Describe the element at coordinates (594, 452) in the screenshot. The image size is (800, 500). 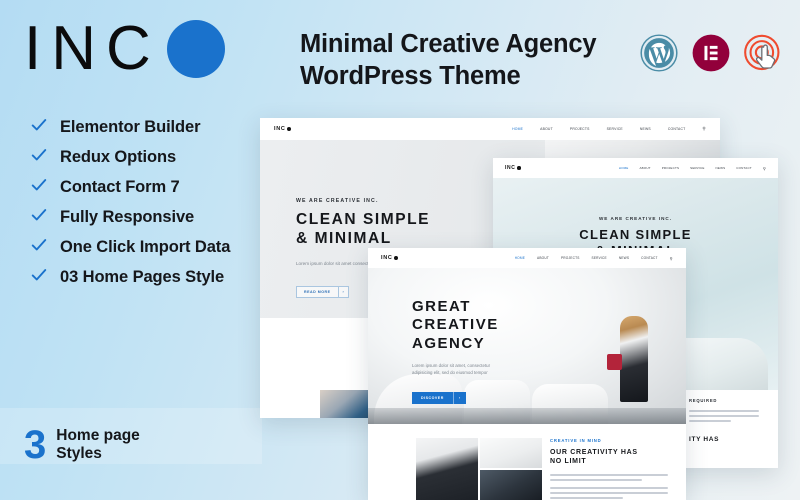
I see `mockup-three-sub-title-line1: OUR CREATIVITY HAS` at that location.